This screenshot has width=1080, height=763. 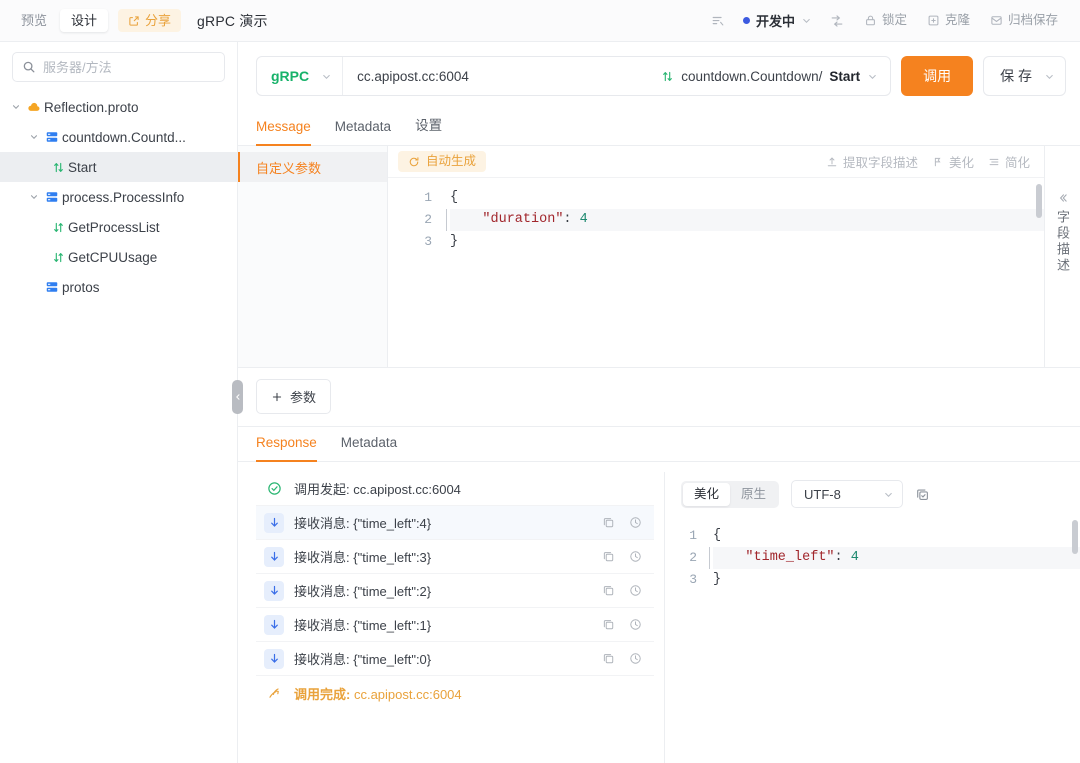 What do you see at coordinates (455, 523) in the screenshot?
I see `response-log-row: 接收消息: {"time_left":4}` at bounding box center [455, 523].